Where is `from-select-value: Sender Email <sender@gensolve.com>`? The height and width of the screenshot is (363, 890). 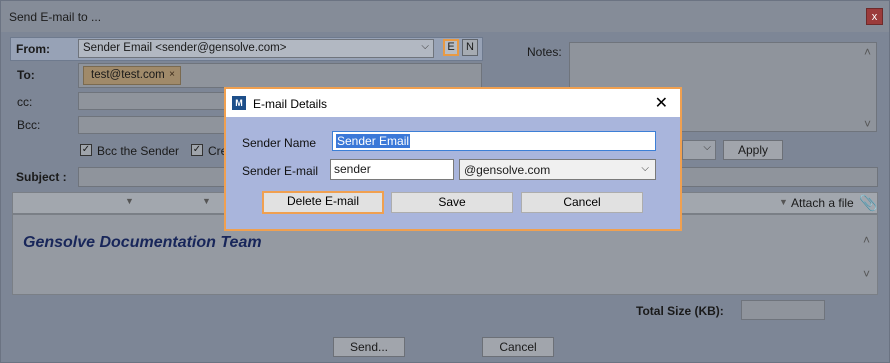 from-select-value: Sender Email <sender@gensolve.com> is located at coordinates (185, 48).